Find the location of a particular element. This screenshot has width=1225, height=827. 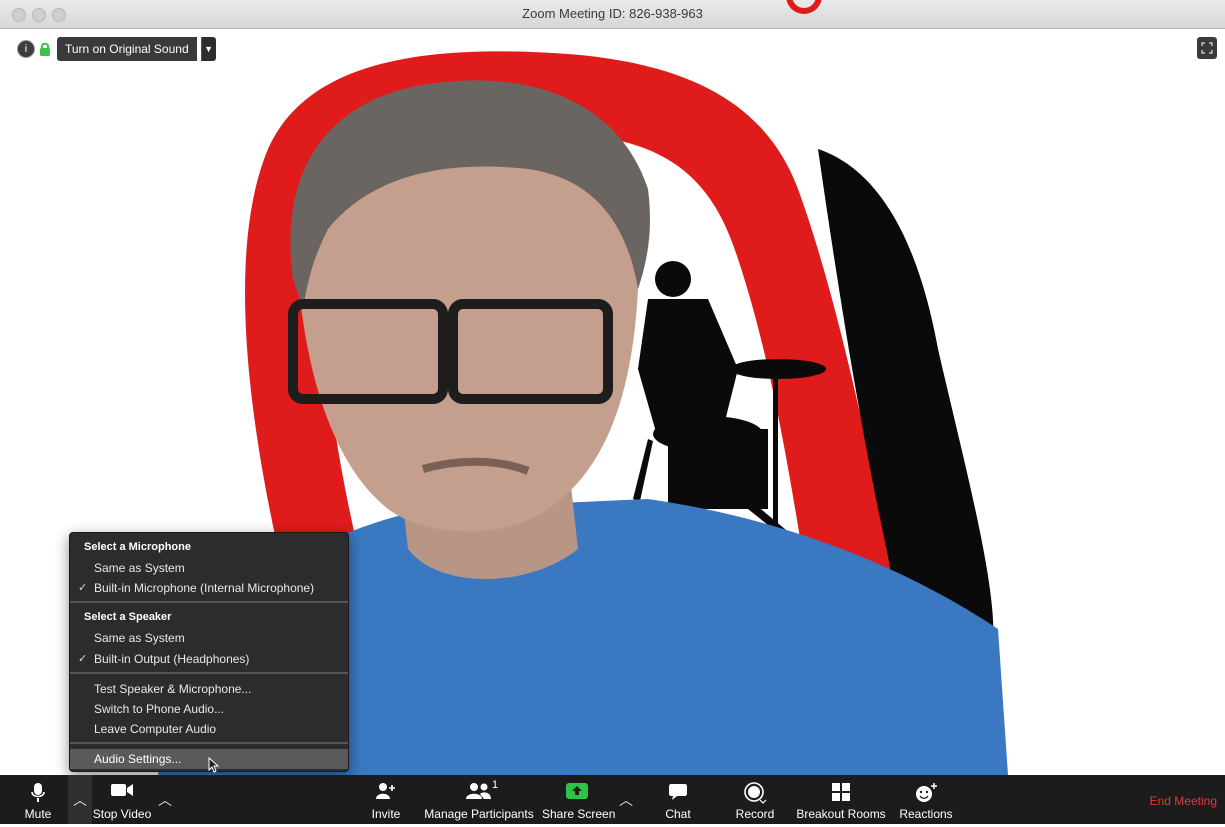

video-options-caret-icon: ︿ is located at coordinates (165, 799).